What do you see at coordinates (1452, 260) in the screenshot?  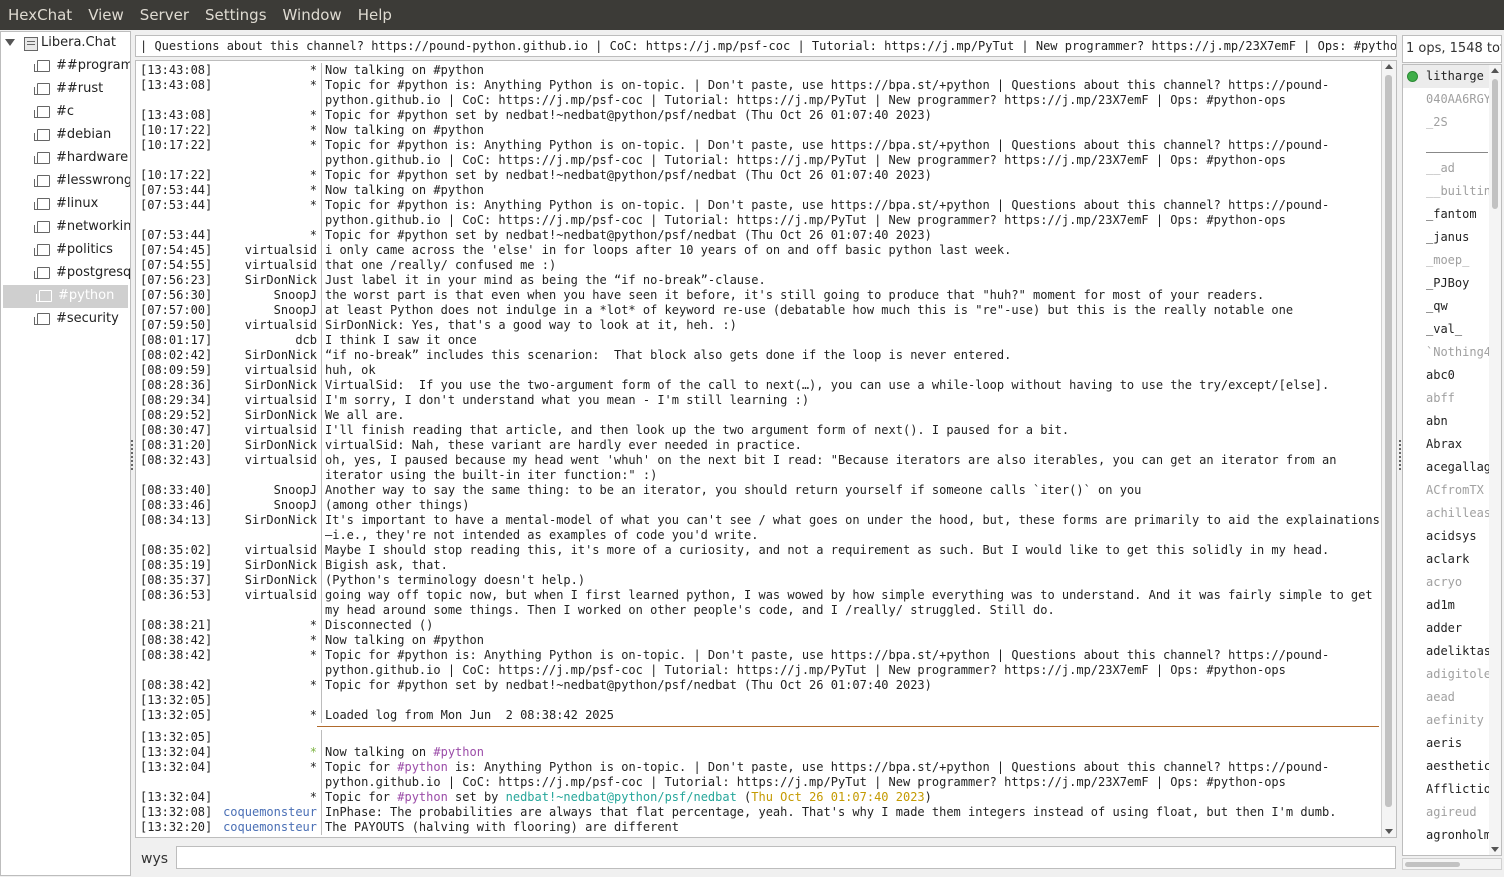 I see `user-item: _moep_` at bounding box center [1452, 260].